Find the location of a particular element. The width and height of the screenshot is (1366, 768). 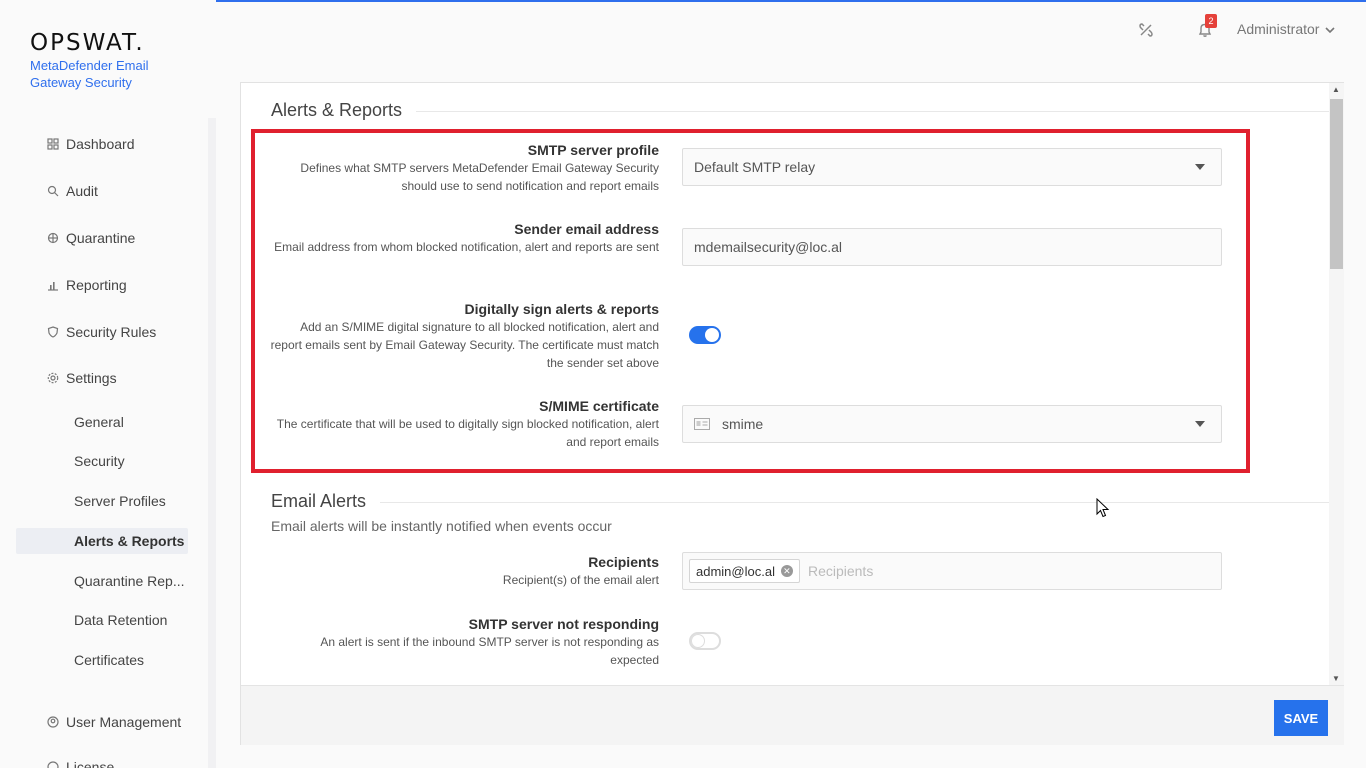

top-accent-line is located at coordinates (698, 1).